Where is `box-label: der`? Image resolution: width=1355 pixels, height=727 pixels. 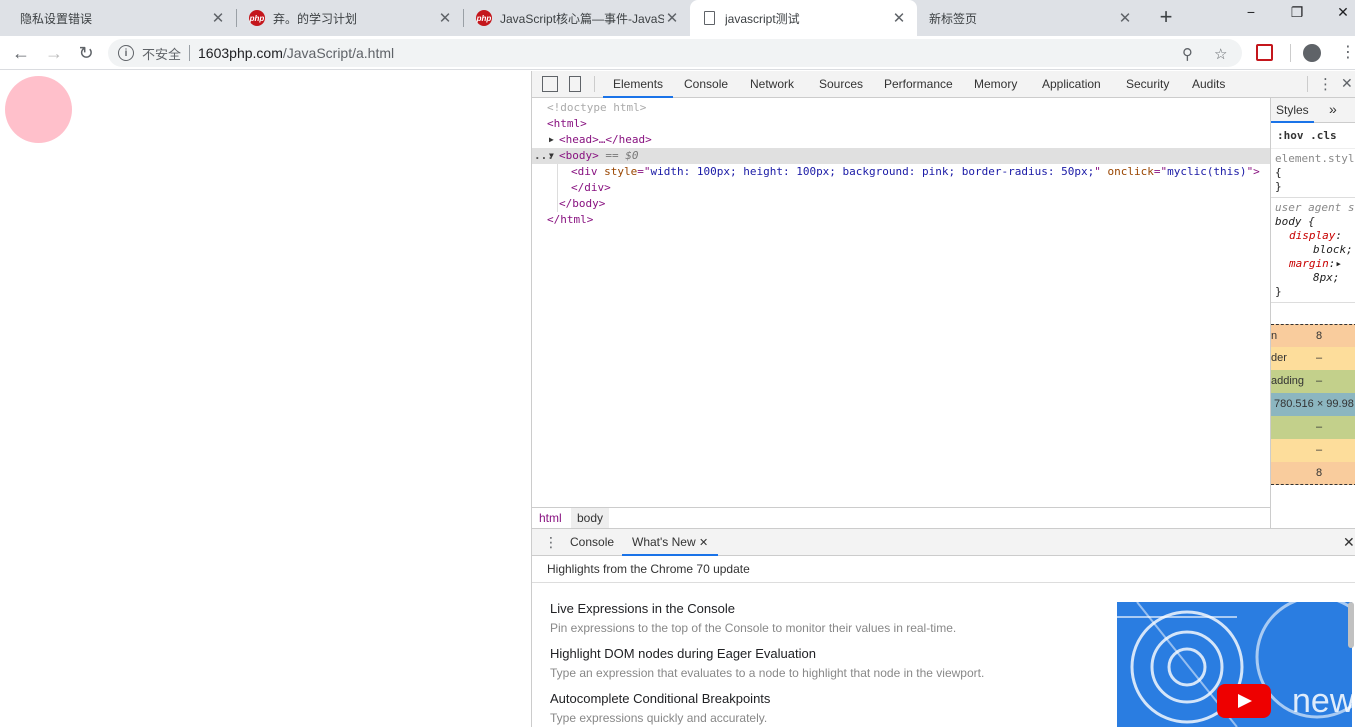 box-label: der is located at coordinates (1279, 358).